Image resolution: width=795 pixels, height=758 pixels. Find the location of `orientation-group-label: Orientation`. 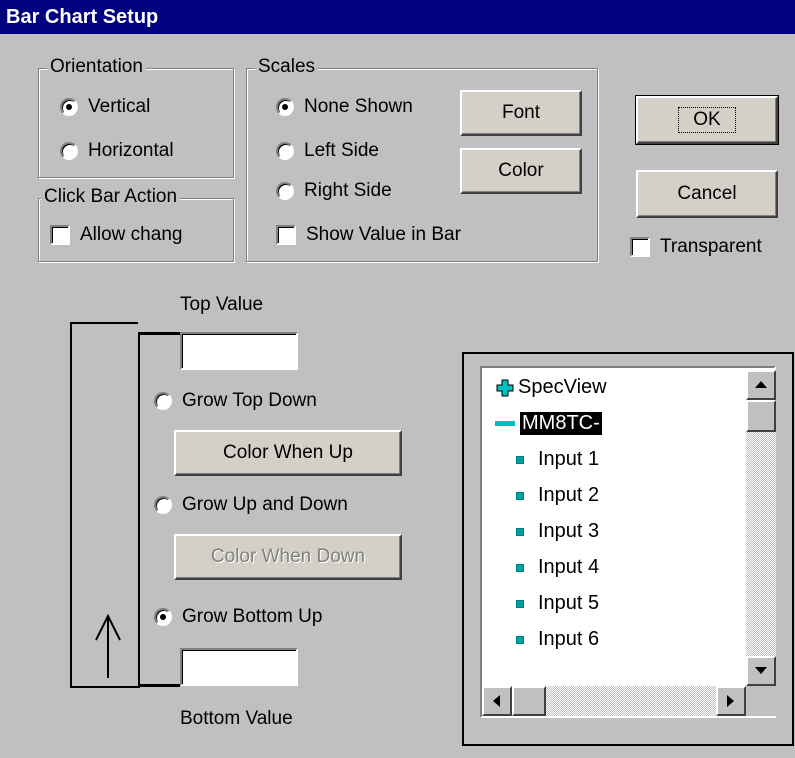

orientation-group-label: Orientation is located at coordinates (96, 67).